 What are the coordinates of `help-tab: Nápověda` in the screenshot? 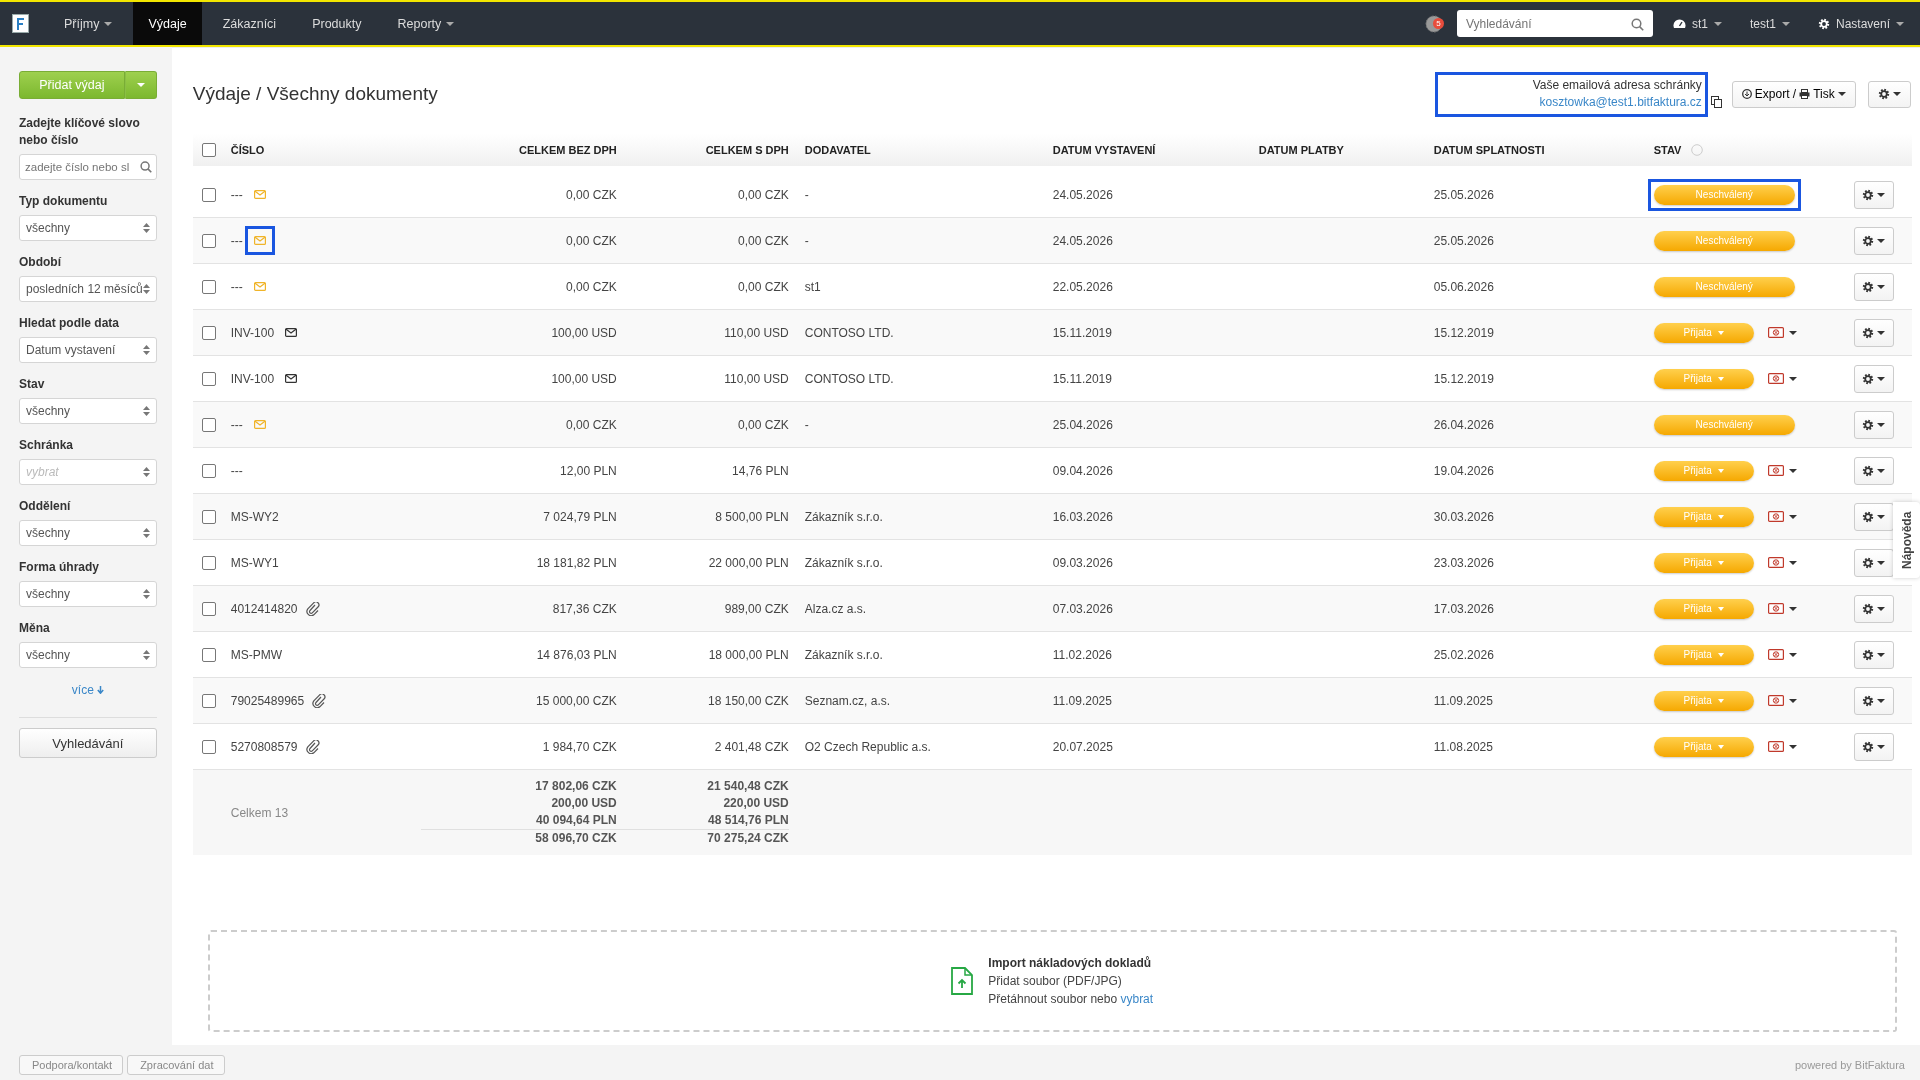 It's located at (1906, 540).